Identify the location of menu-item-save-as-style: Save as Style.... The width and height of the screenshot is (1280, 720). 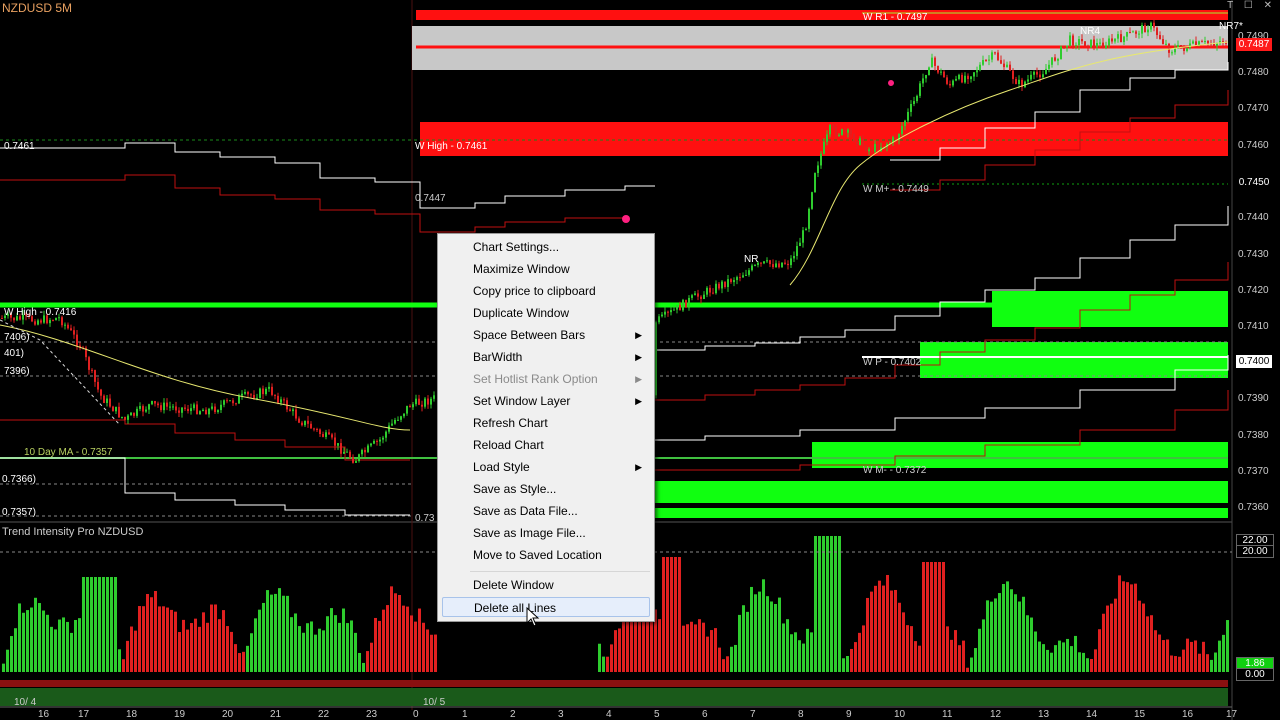
(546, 489).